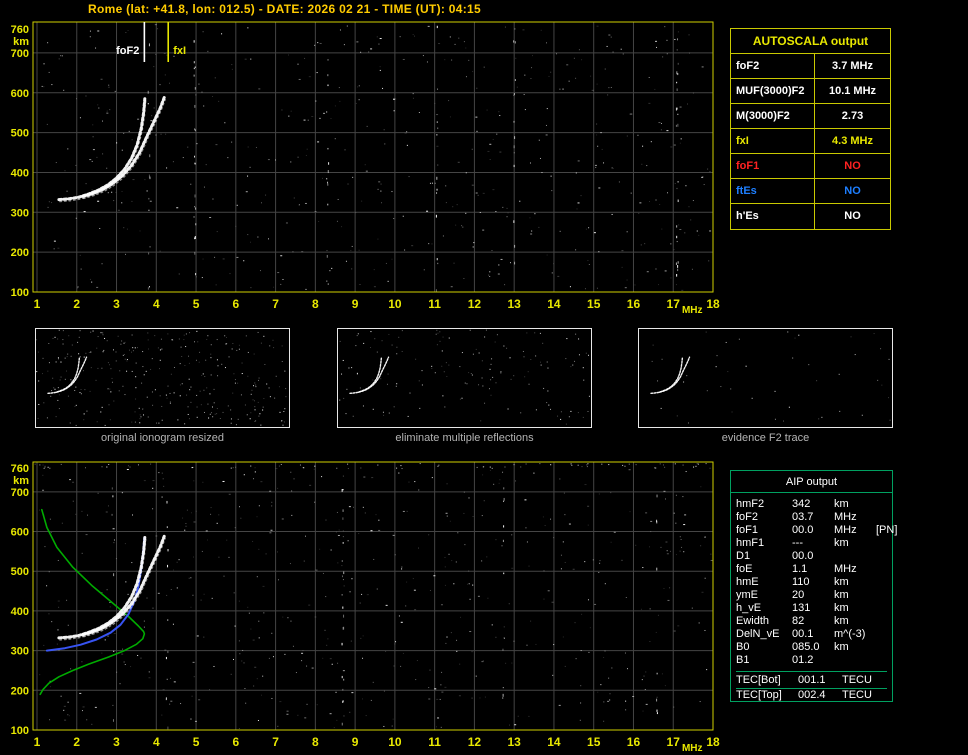 This screenshot has height=755, width=968. Describe the element at coordinates (464, 438) in the screenshot. I see `thumbnail-caption-2: eliminate multiple reflections` at that location.